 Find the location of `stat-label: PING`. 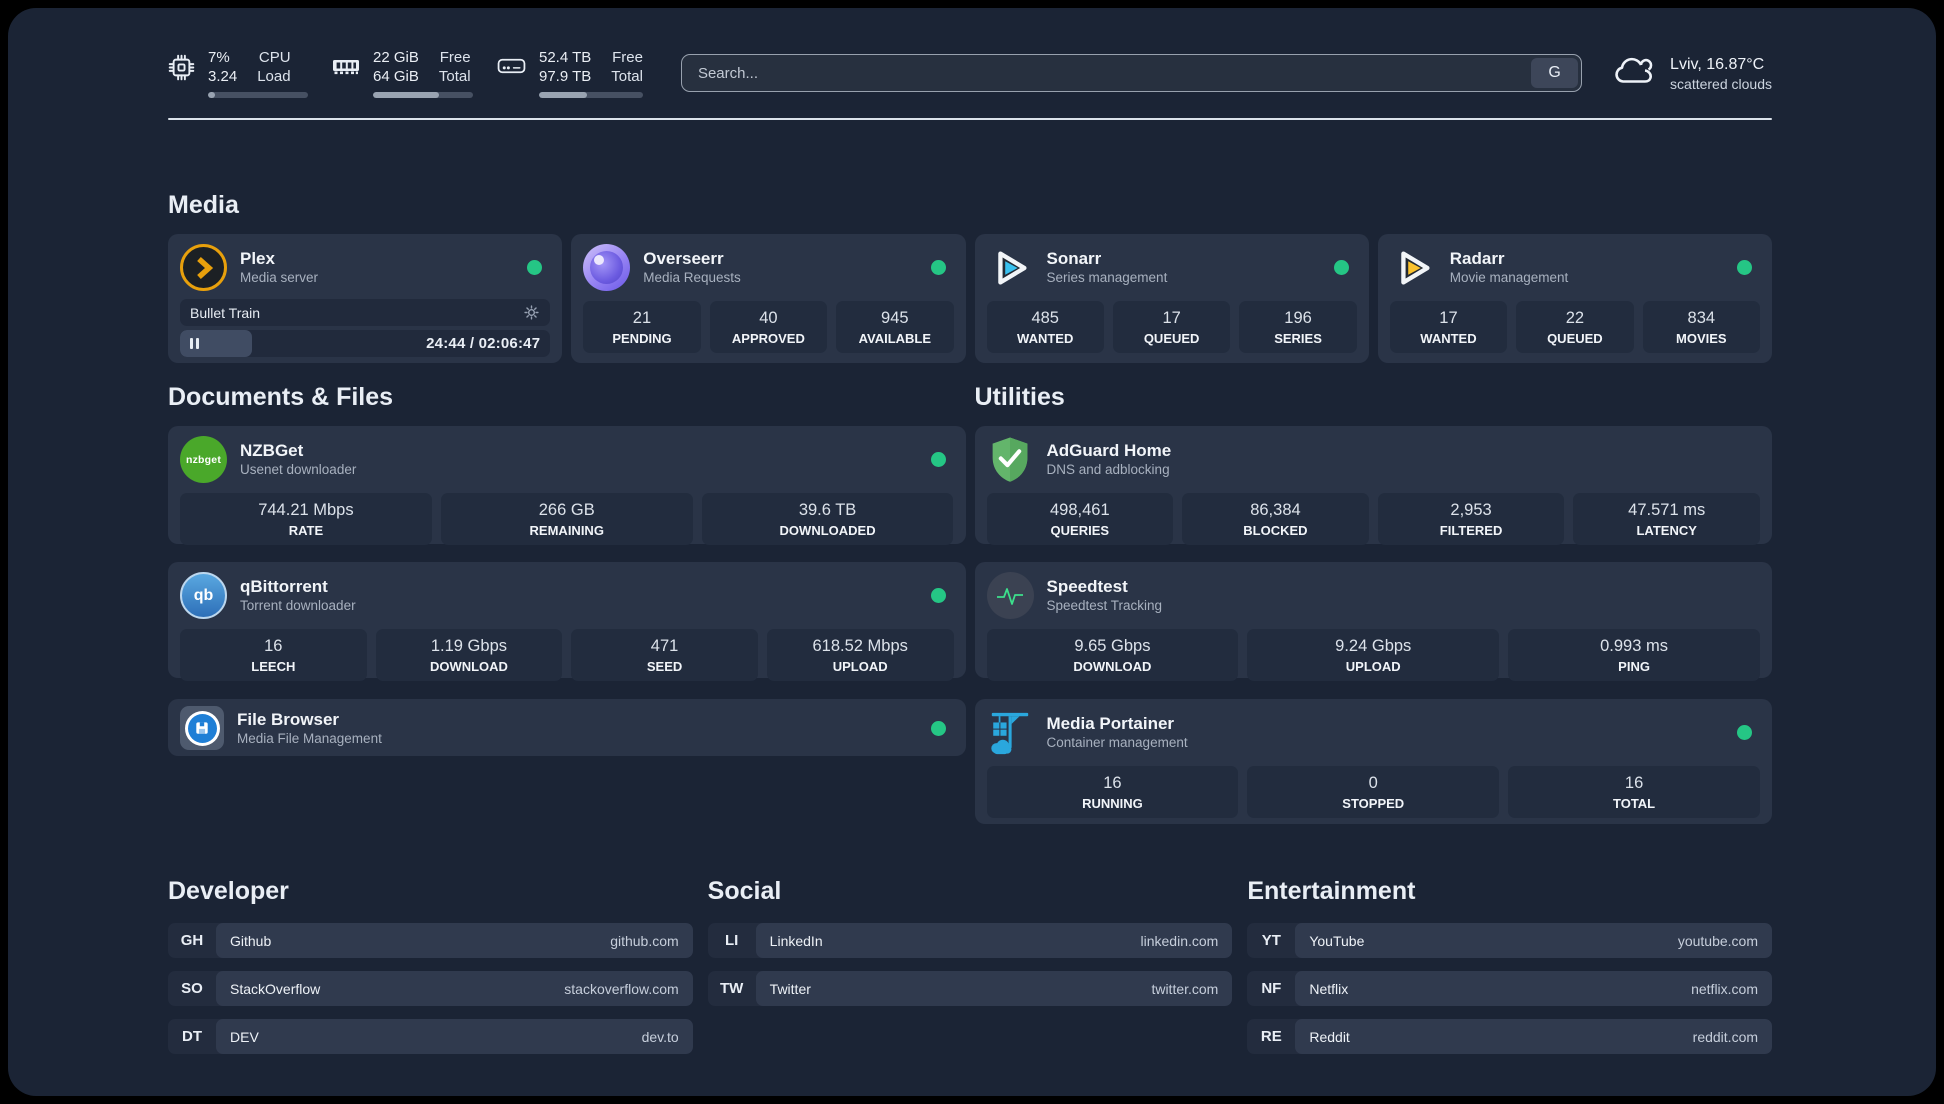

stat-label: PING is located at coordinates (1634, 666).